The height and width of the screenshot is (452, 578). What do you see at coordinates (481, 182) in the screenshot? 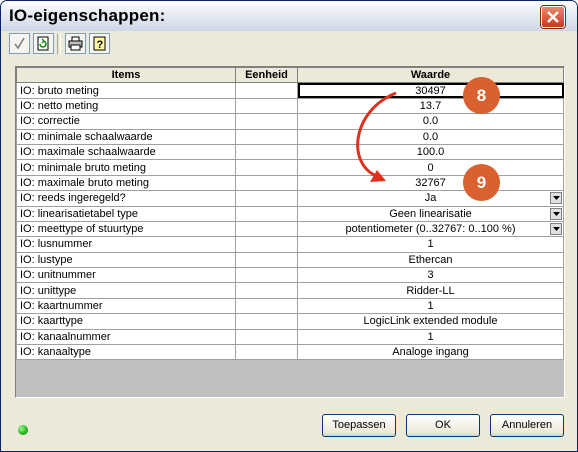
I see `annotation-badge-9: 9` at bounding box center [481, 182].